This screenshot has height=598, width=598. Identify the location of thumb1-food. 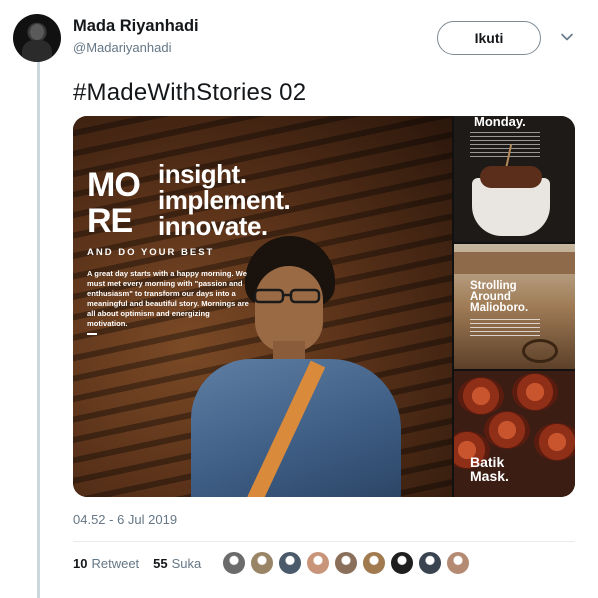
(511, 177).